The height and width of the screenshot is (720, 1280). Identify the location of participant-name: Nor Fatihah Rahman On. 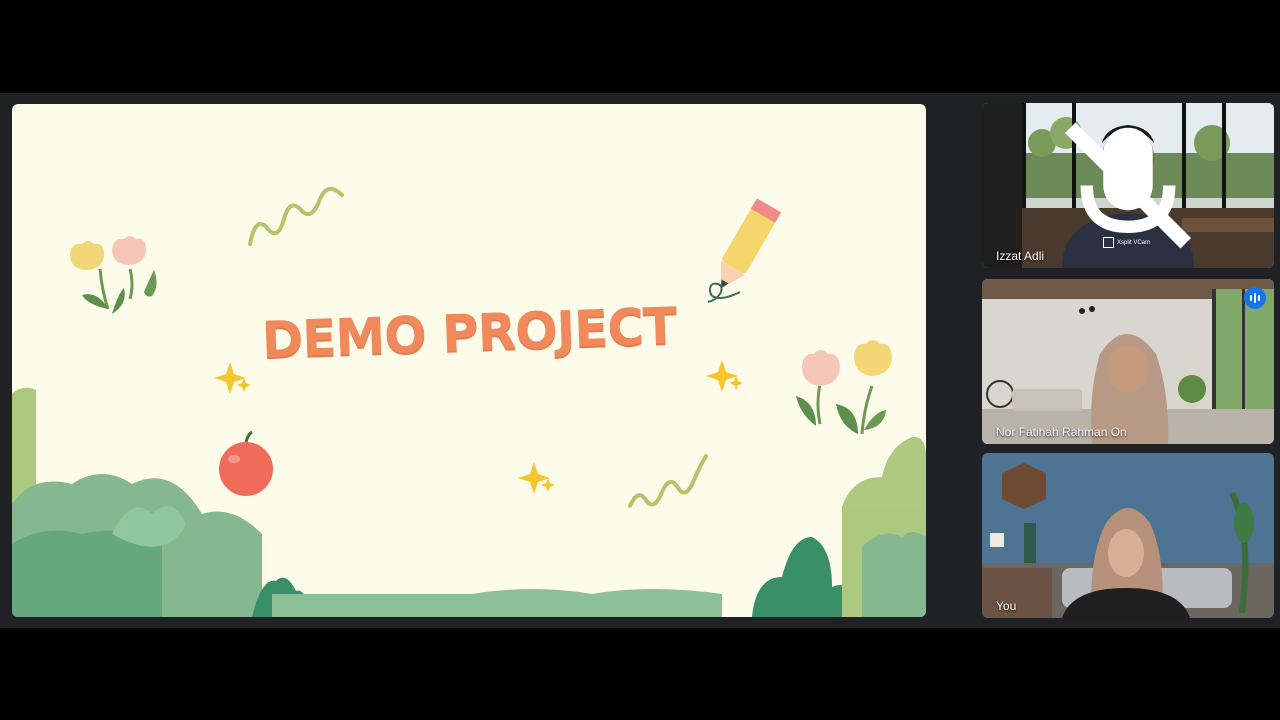
(1061, 432).